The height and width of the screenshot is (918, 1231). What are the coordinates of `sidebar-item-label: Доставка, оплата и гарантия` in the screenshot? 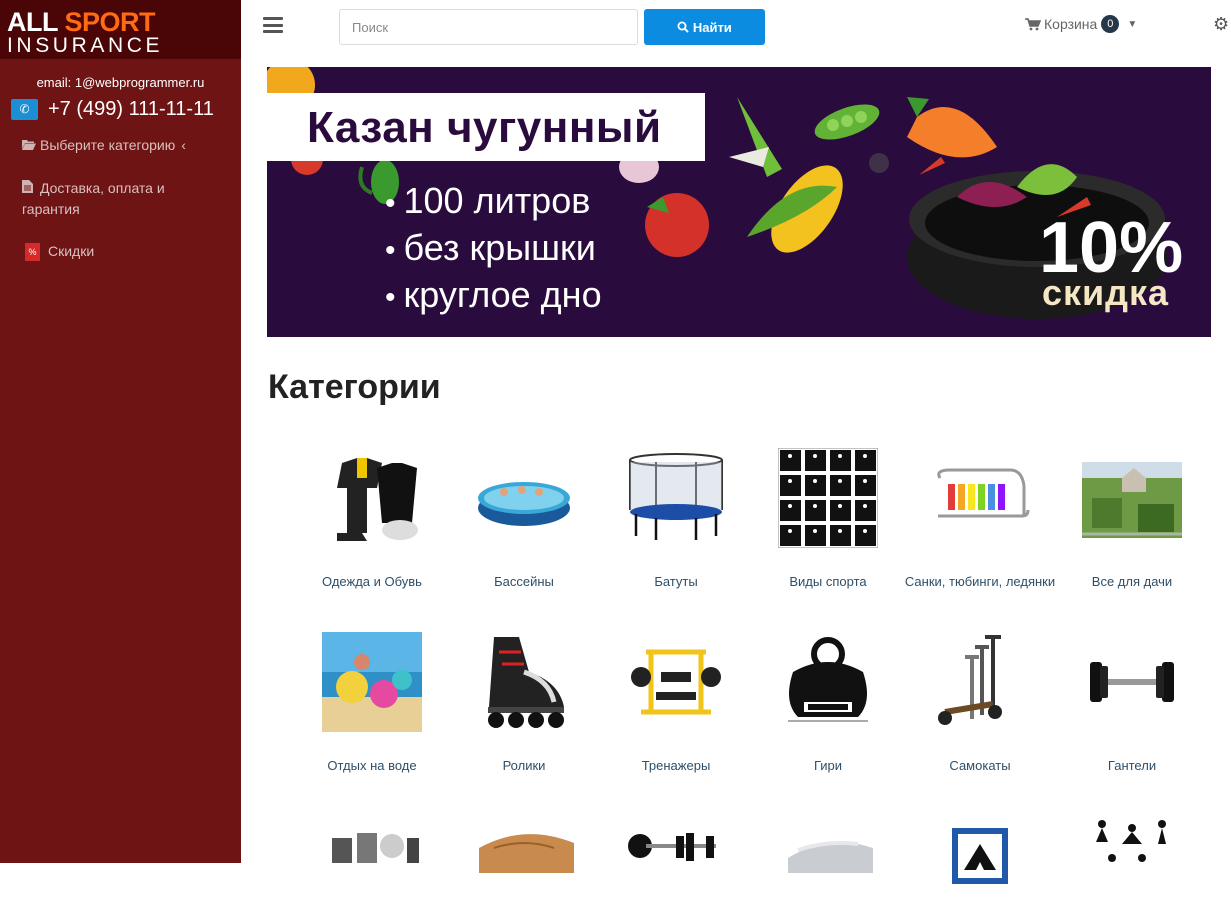 It's located at (93, 198).